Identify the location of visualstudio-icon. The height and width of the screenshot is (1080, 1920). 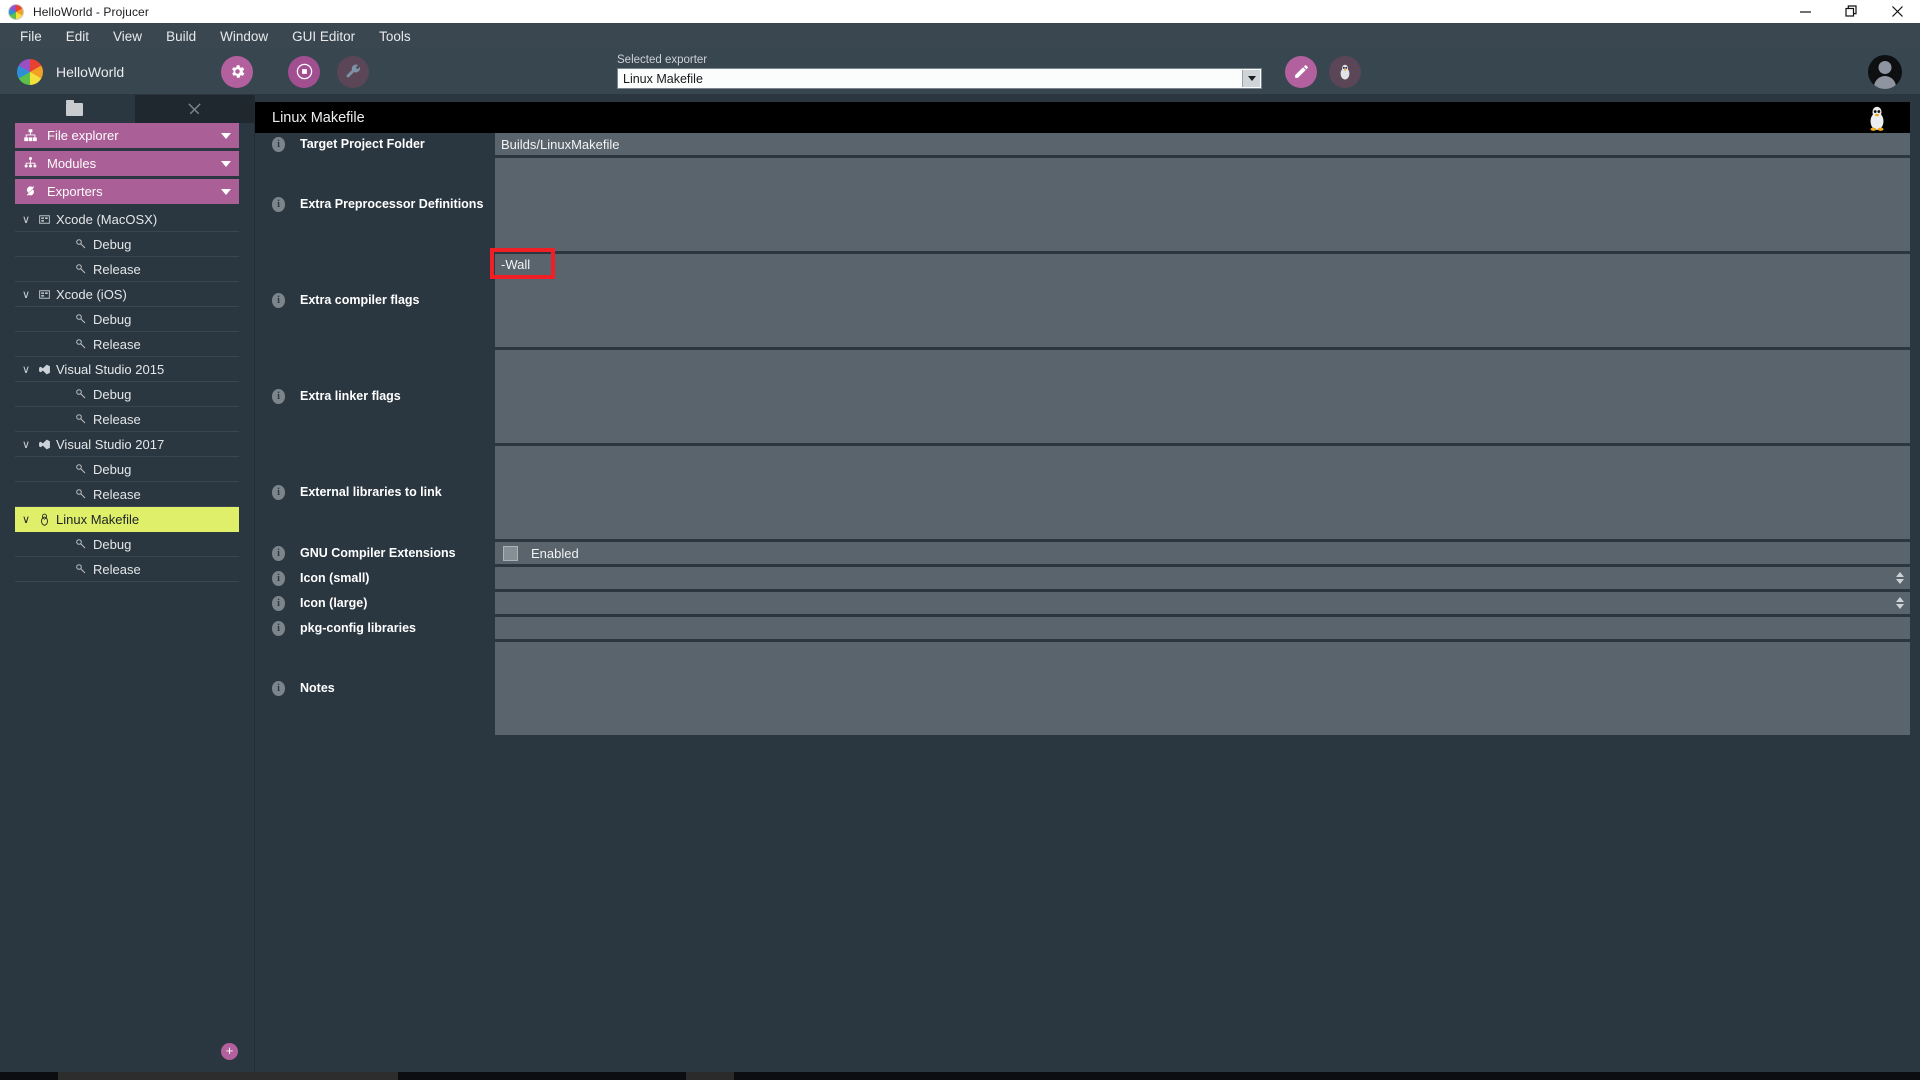
(44, 444).